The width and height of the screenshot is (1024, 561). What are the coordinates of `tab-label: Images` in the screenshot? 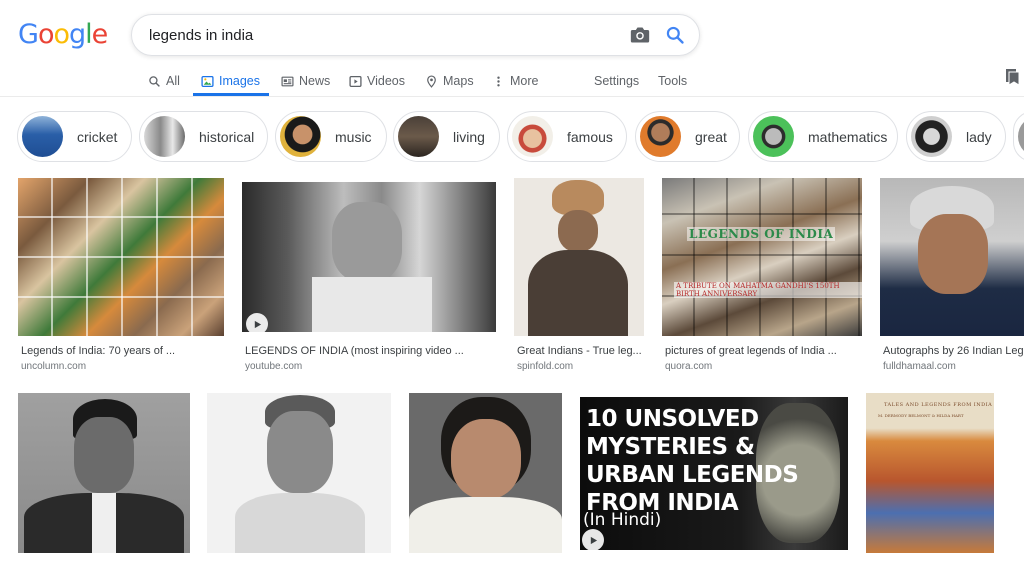 It's located at (239, 81).